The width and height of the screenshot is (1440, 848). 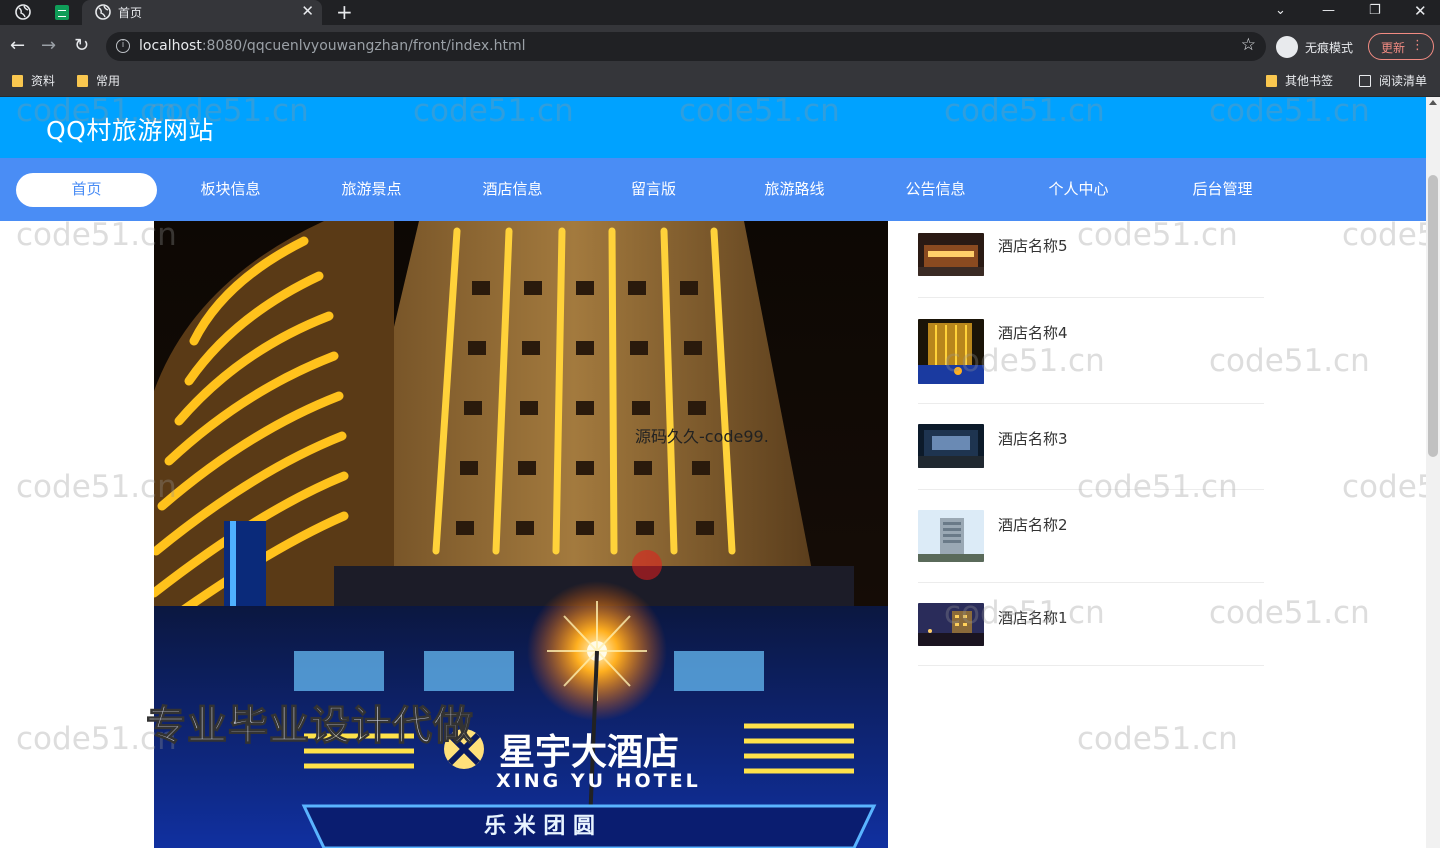 I want to click on browser-tab-bar: 首页 ✕ + ⌄ — ❐ ✕, so click(x=720, y=12).